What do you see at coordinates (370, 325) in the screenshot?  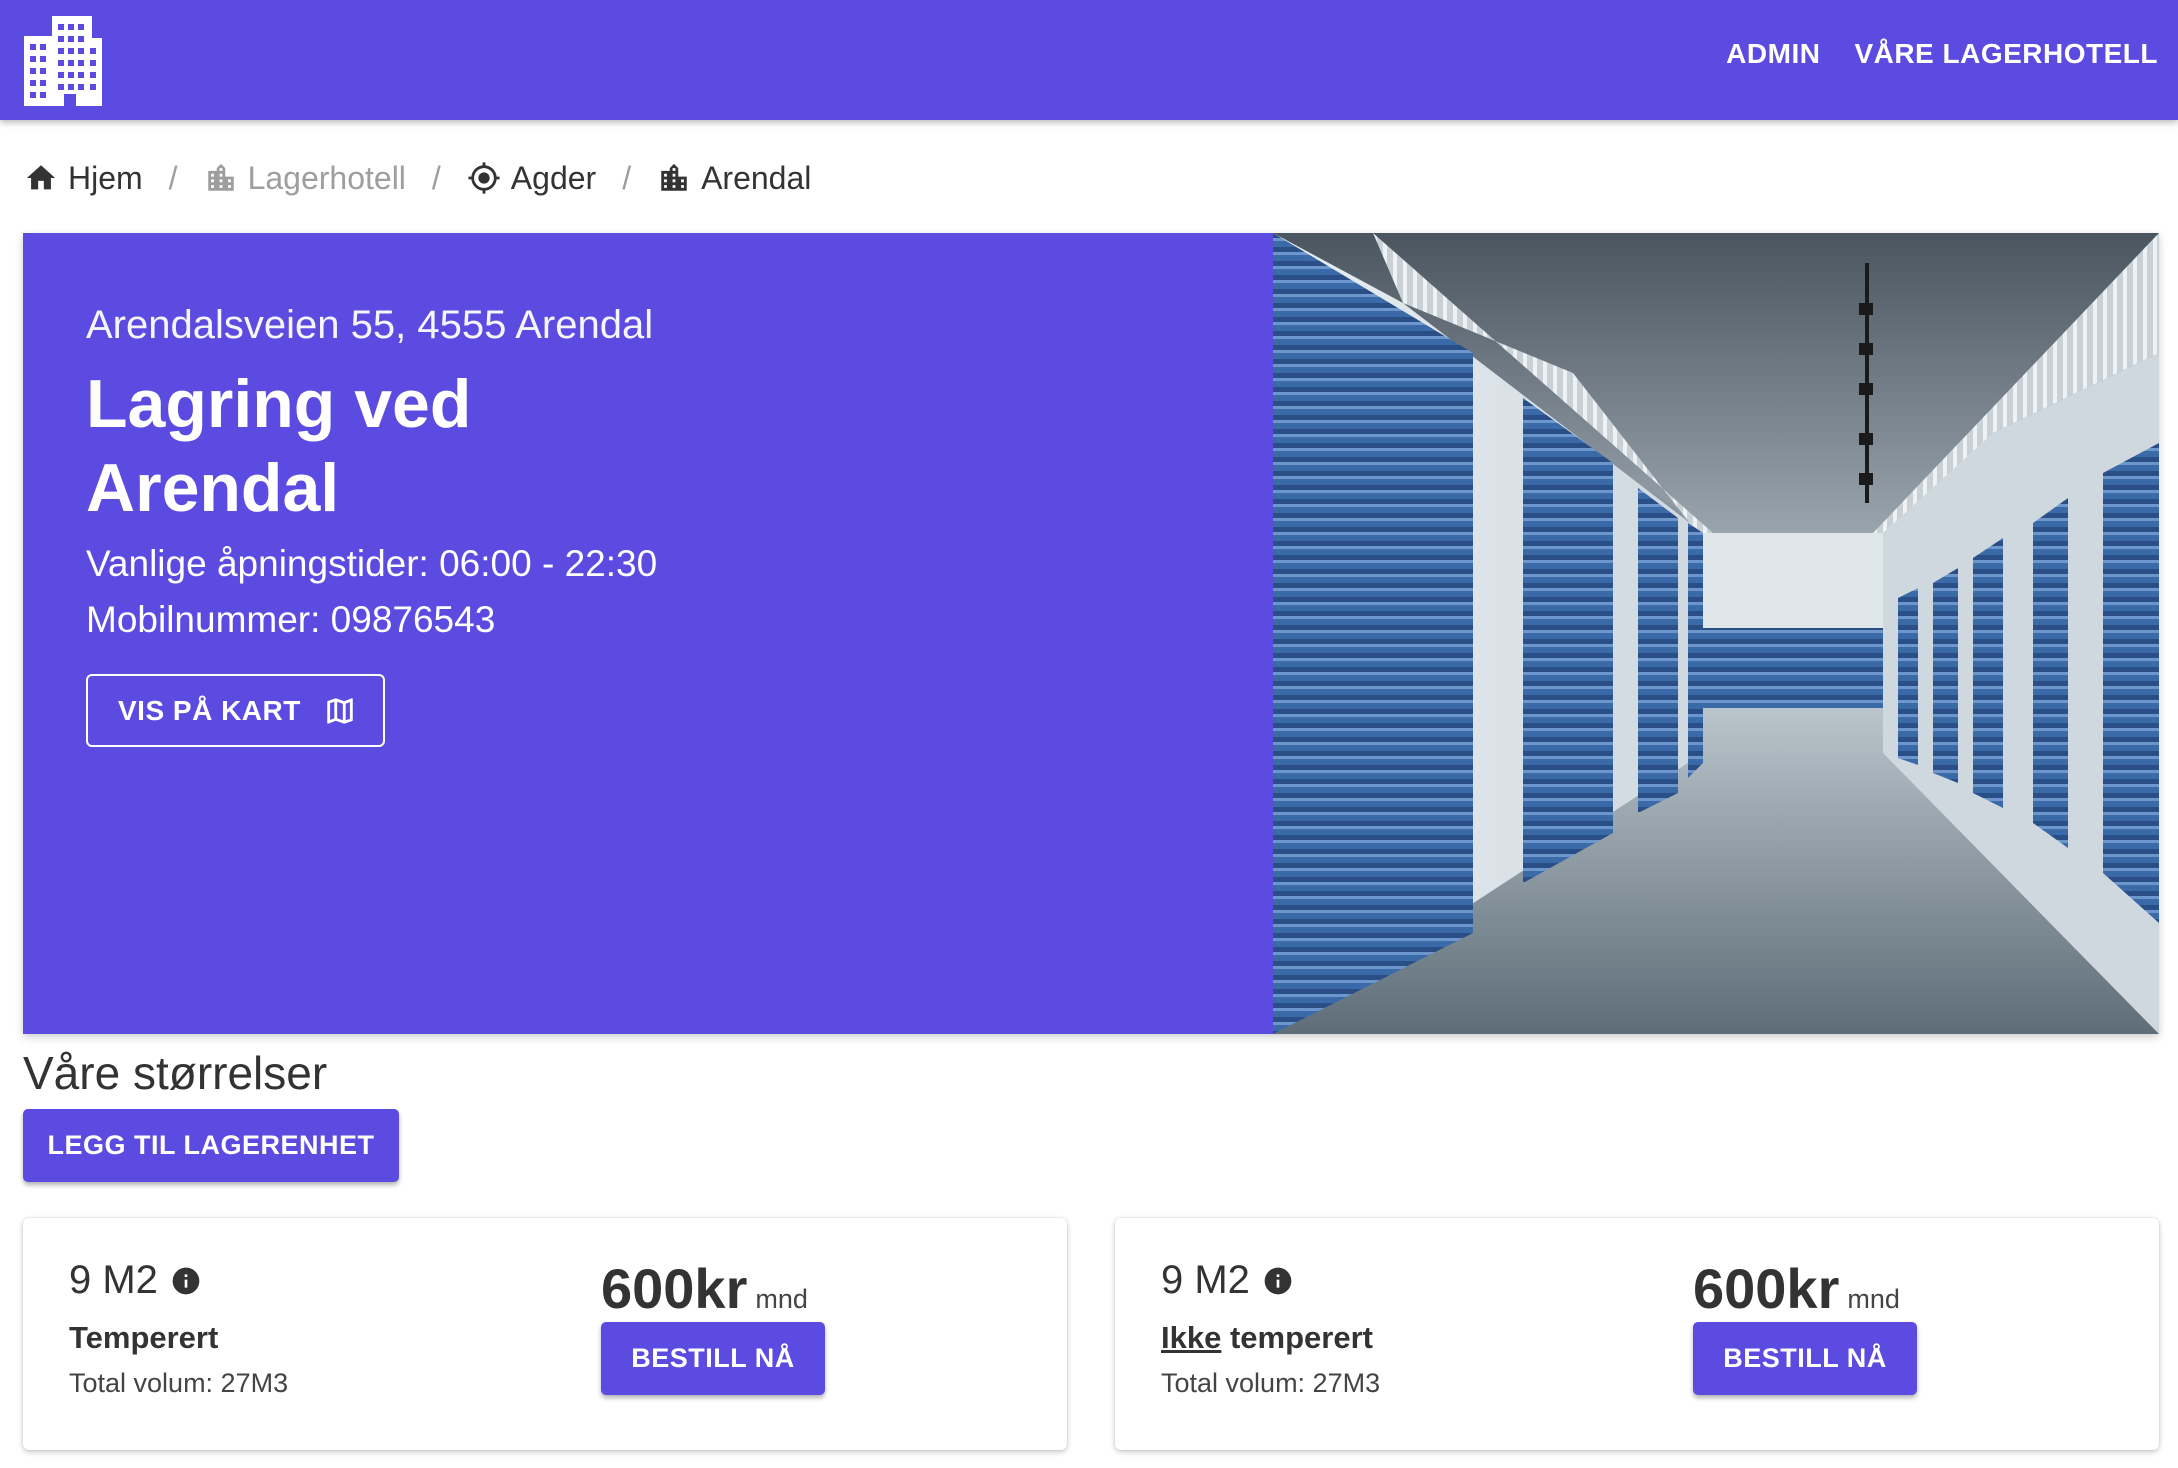 I see `address: Arendalsveien 55, 4555 Arendal` at bounding box center [370, 325].